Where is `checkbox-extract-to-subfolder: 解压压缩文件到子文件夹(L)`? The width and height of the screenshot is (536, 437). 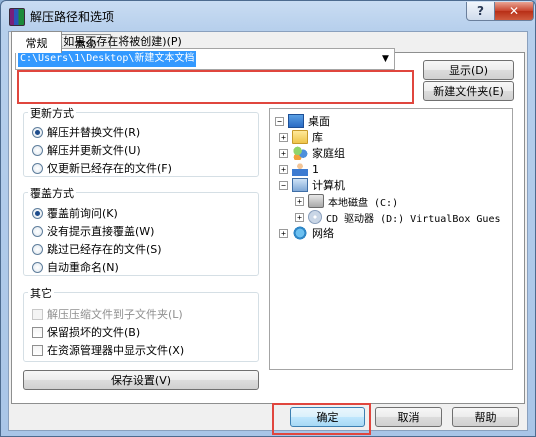 checkbox-extract-to-subfolder: 解压压缩文件到子文件夹(L) is located at coordinates (107, 314).